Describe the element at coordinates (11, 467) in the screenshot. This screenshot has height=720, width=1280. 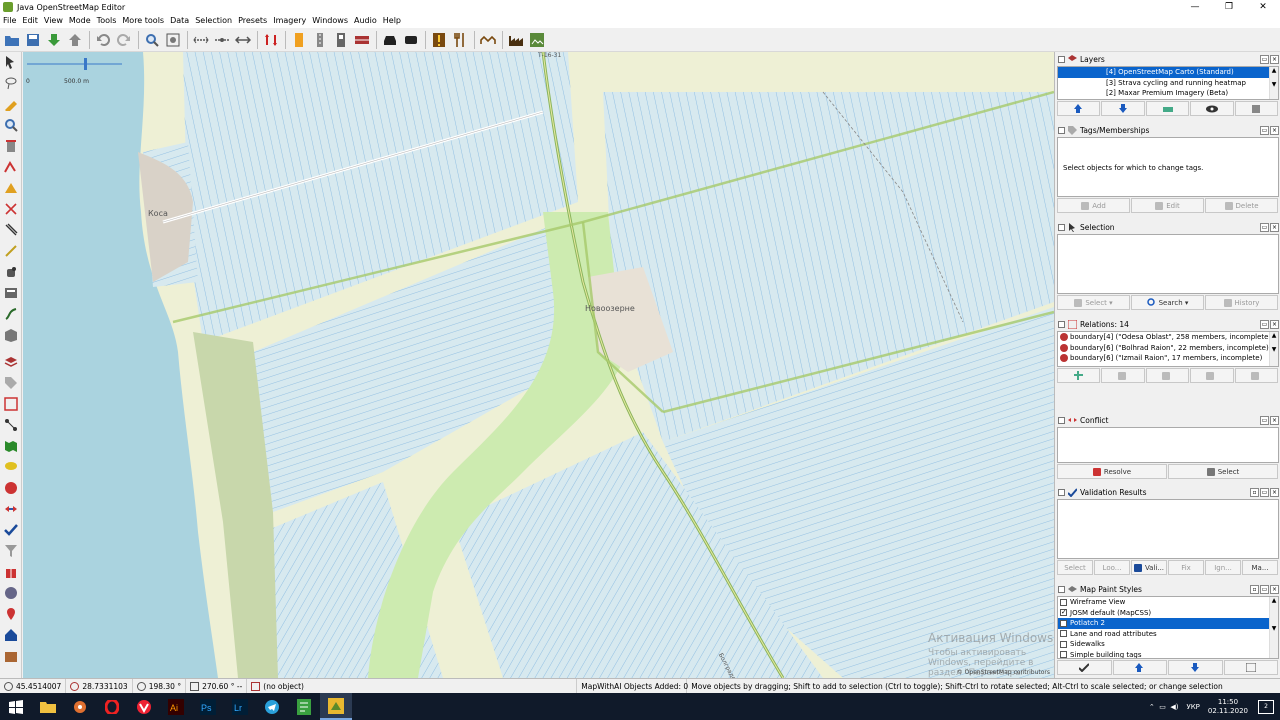
I see `chat-icon` at that location.